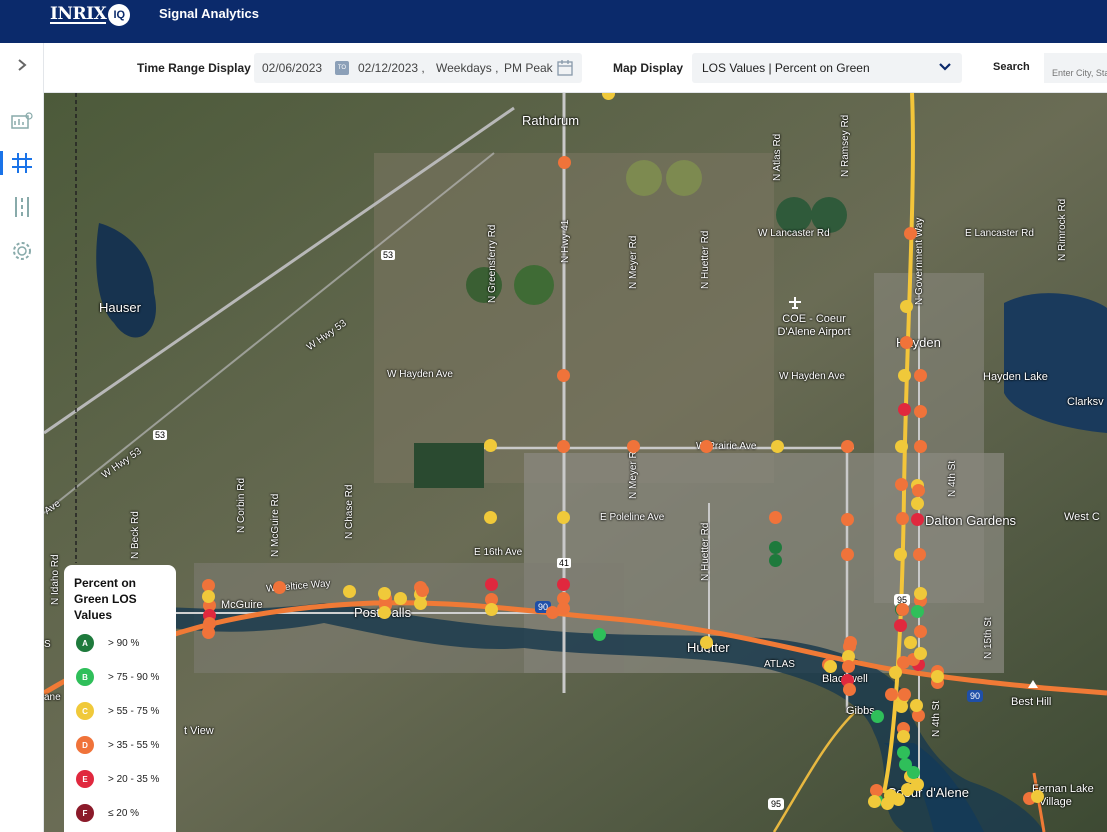 This screenshot has width=1107, height=832. Describe the element at coordinates (1031, 702) in the screenshot. I see `map-label-best-hill: Best Hill` at that location.